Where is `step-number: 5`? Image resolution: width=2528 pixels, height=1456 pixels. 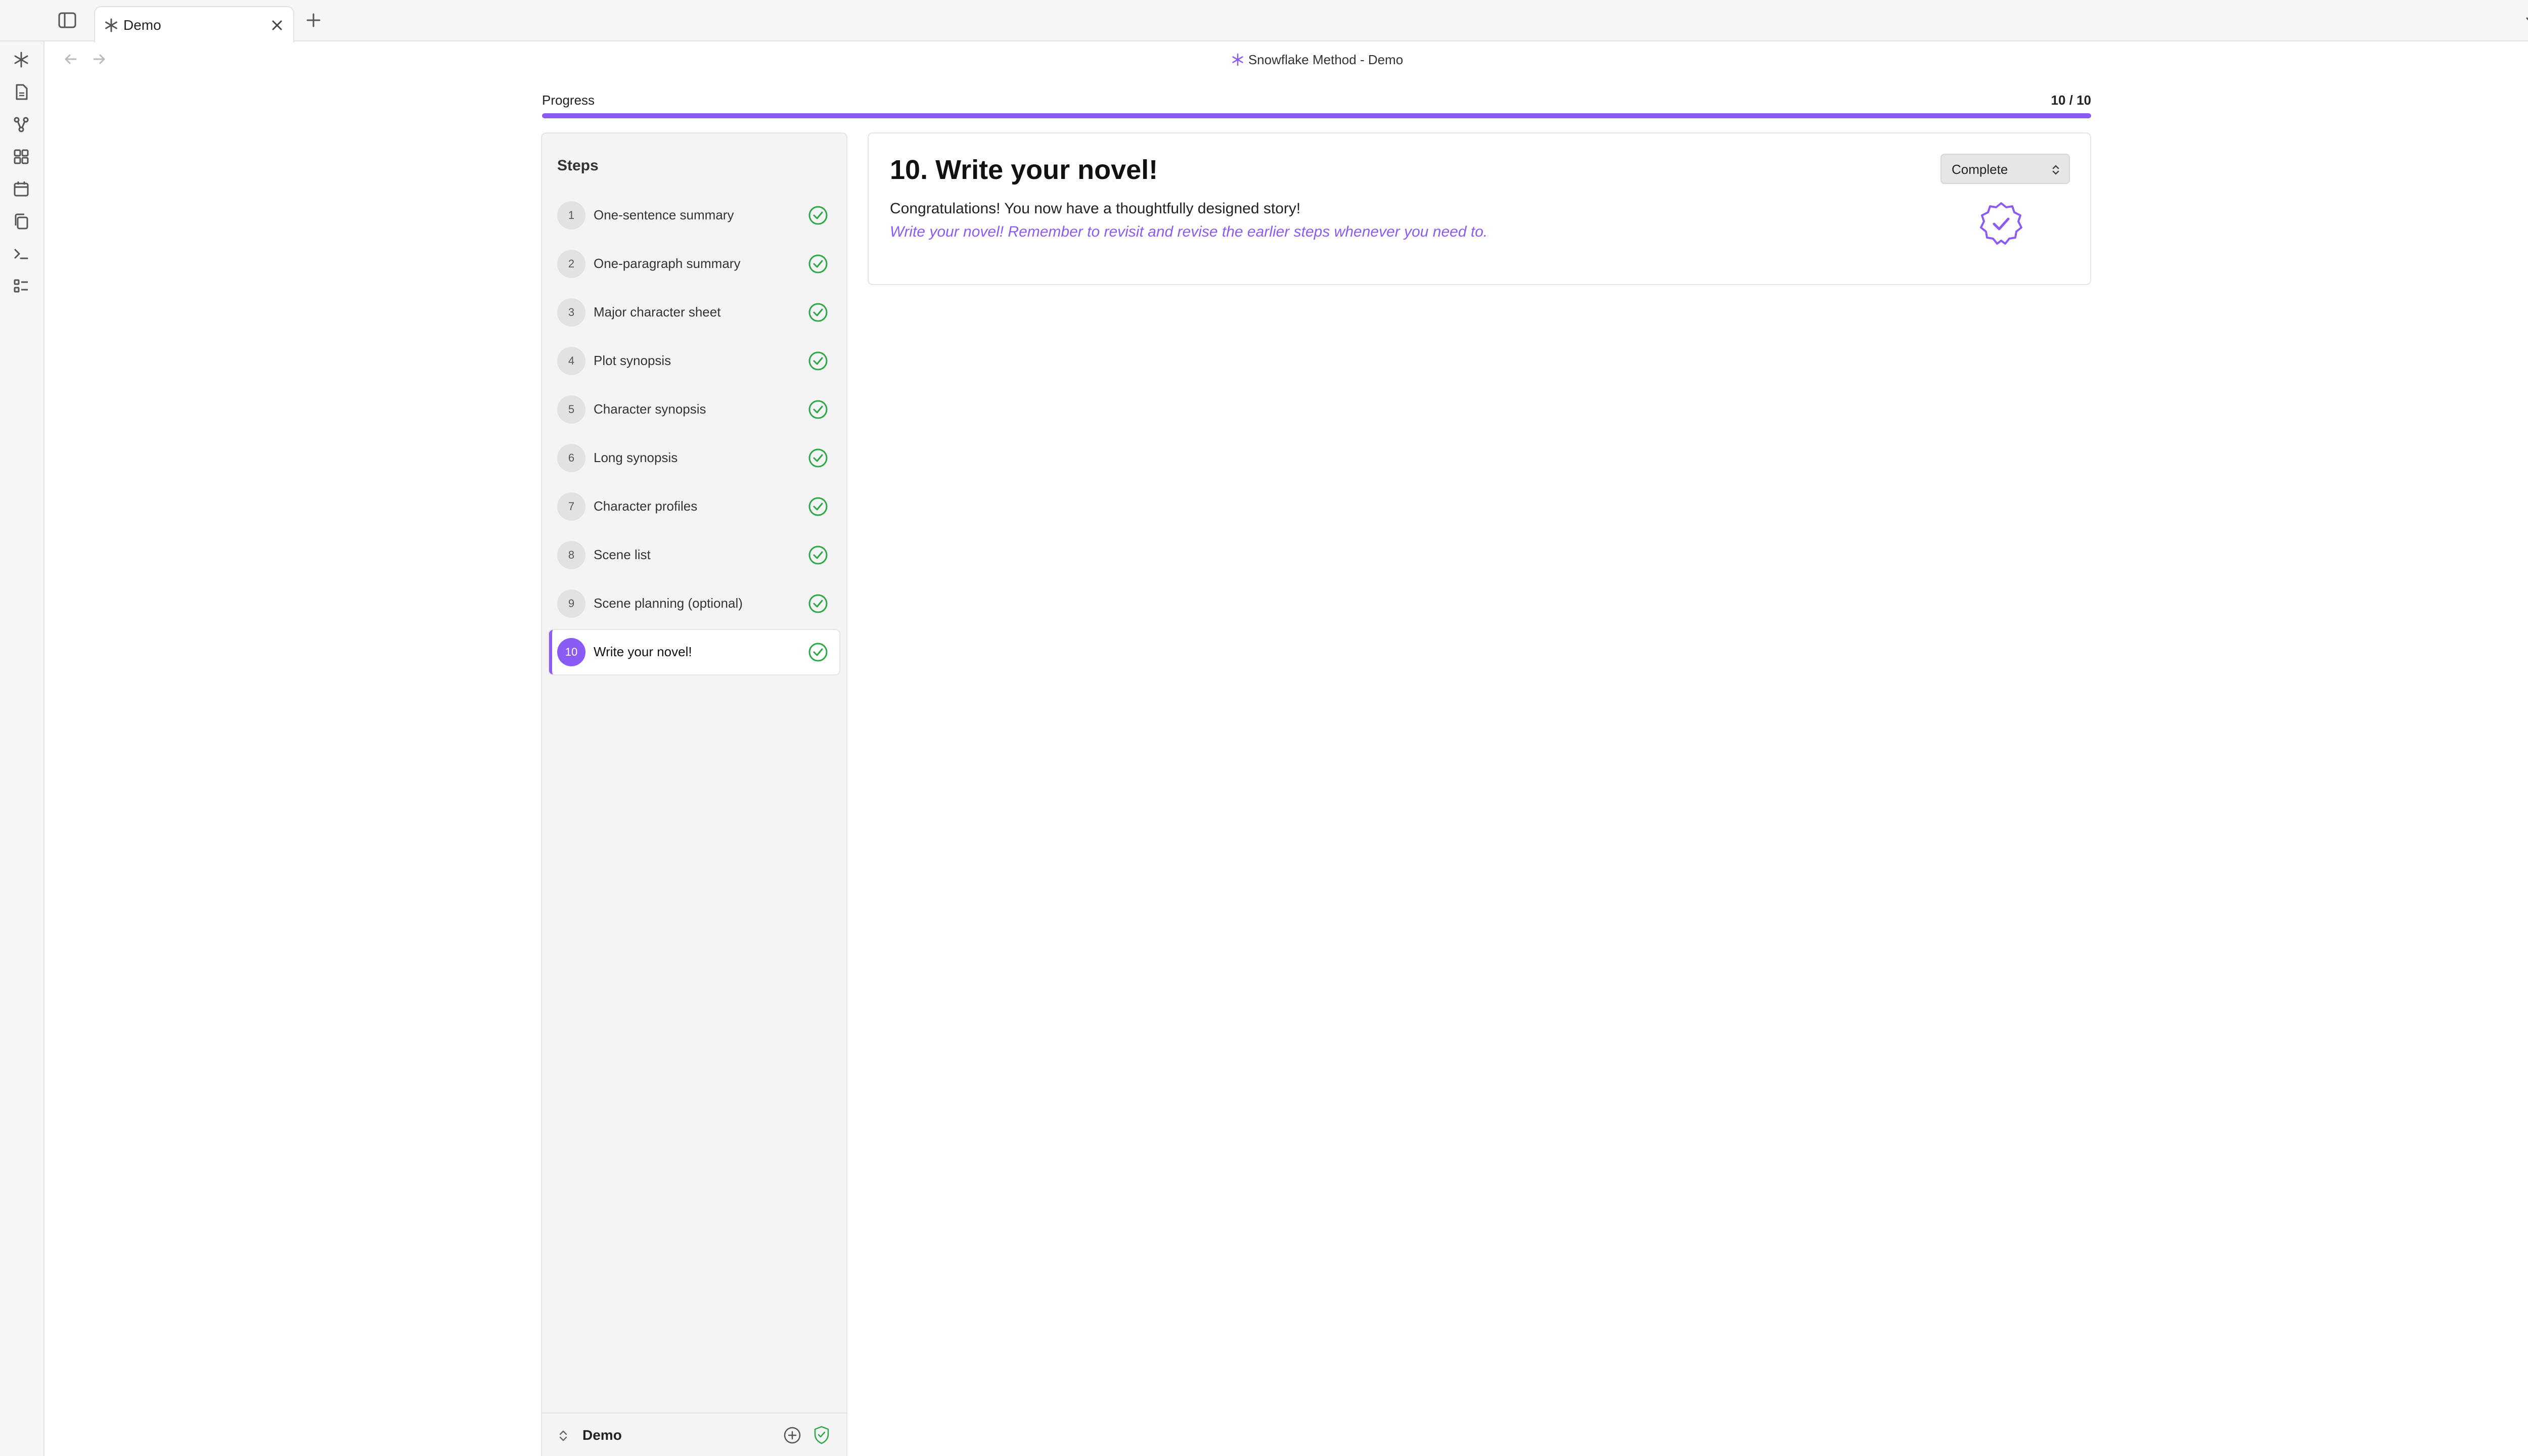 step-number: 5 is located at coordinates (571, 409).